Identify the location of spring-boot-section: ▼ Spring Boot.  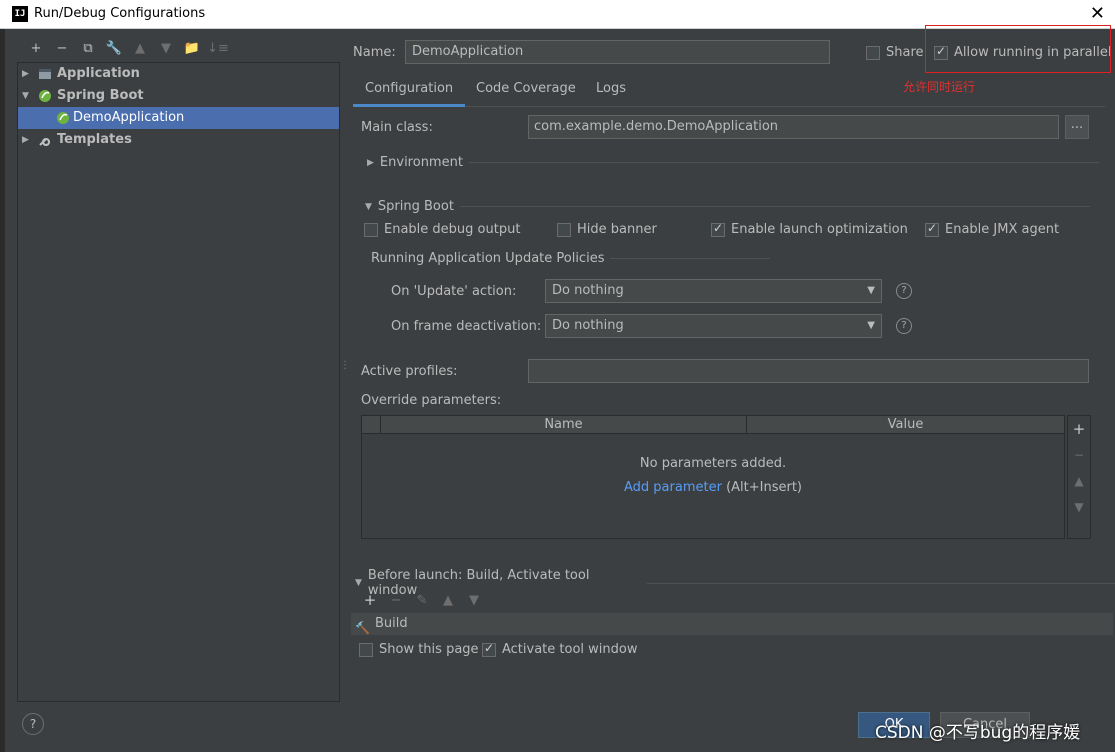
(727, 206).